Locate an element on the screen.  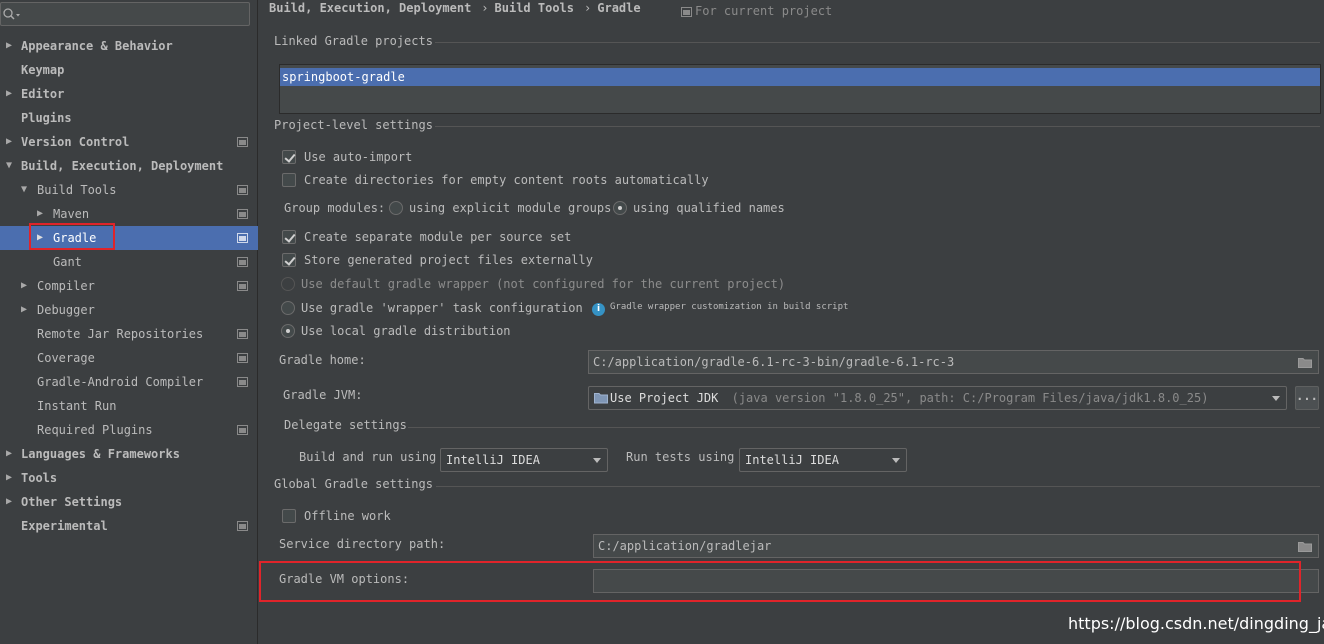
sidebar-item-tools: ▶ Tools is located at coordinates (129, 478).